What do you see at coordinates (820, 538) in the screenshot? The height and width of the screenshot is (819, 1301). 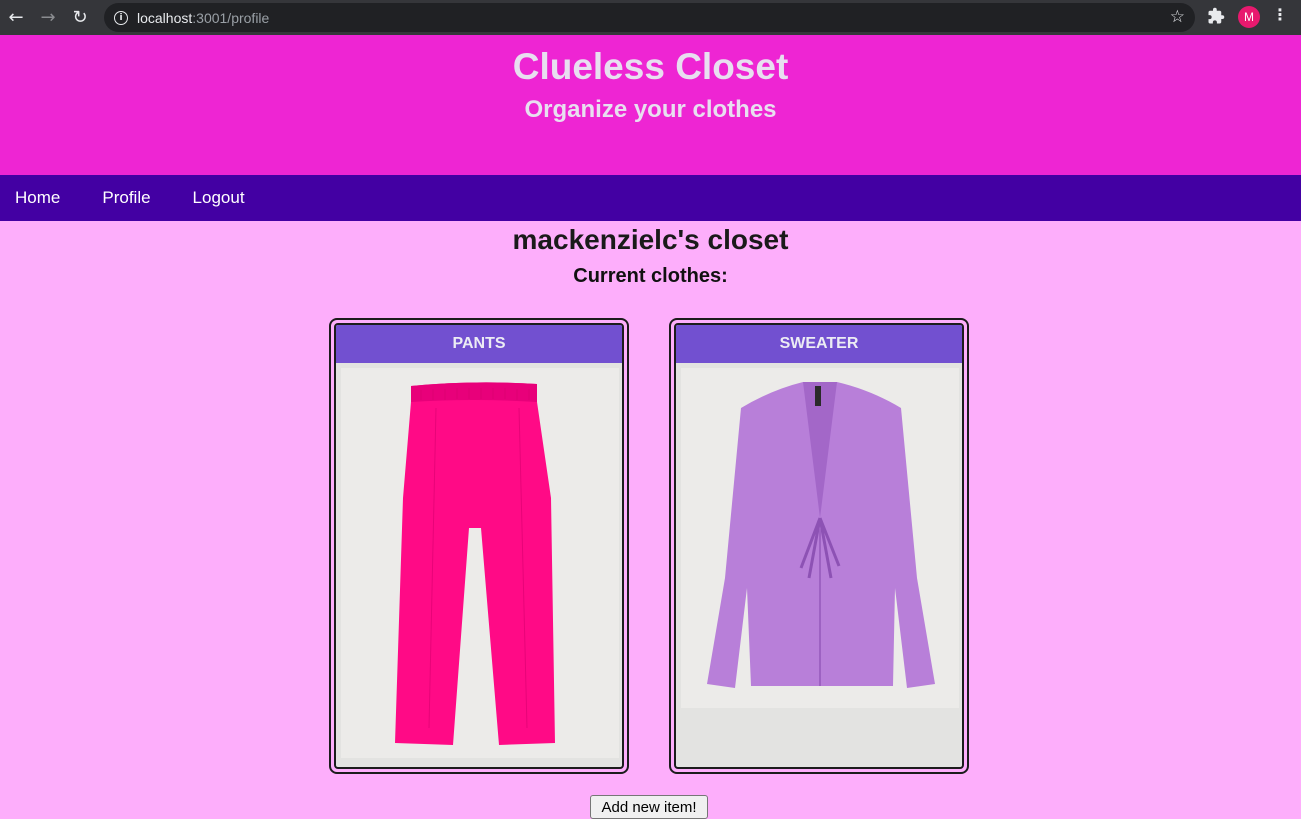 I see `sweater-image` at bounding box center [820, 538].